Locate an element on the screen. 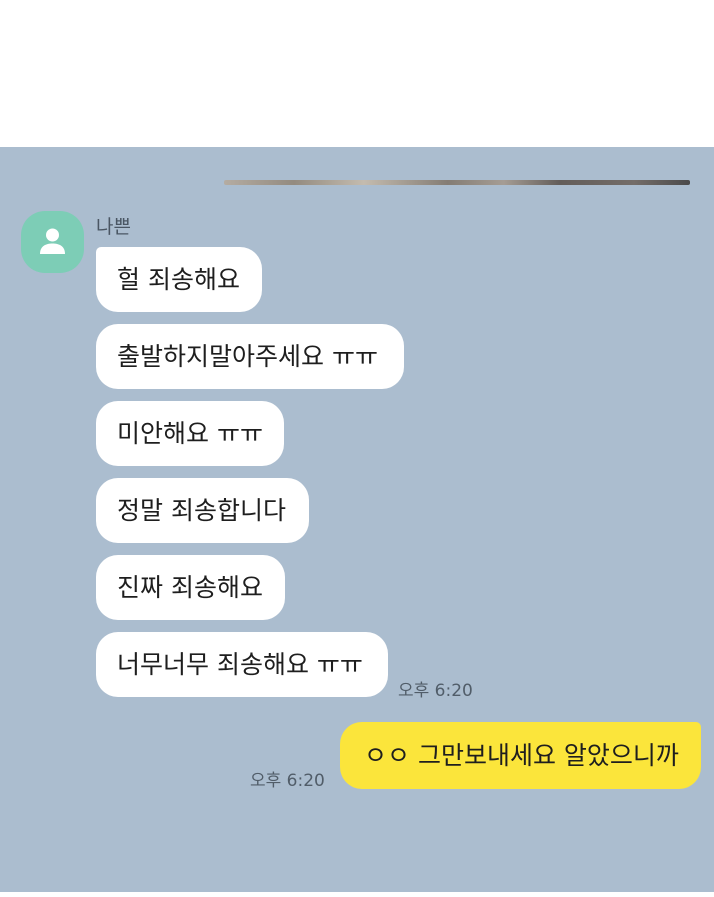  incoming-message: 출발하지말아주세요 ㅠㅠ is located at coordinates (250, 356).